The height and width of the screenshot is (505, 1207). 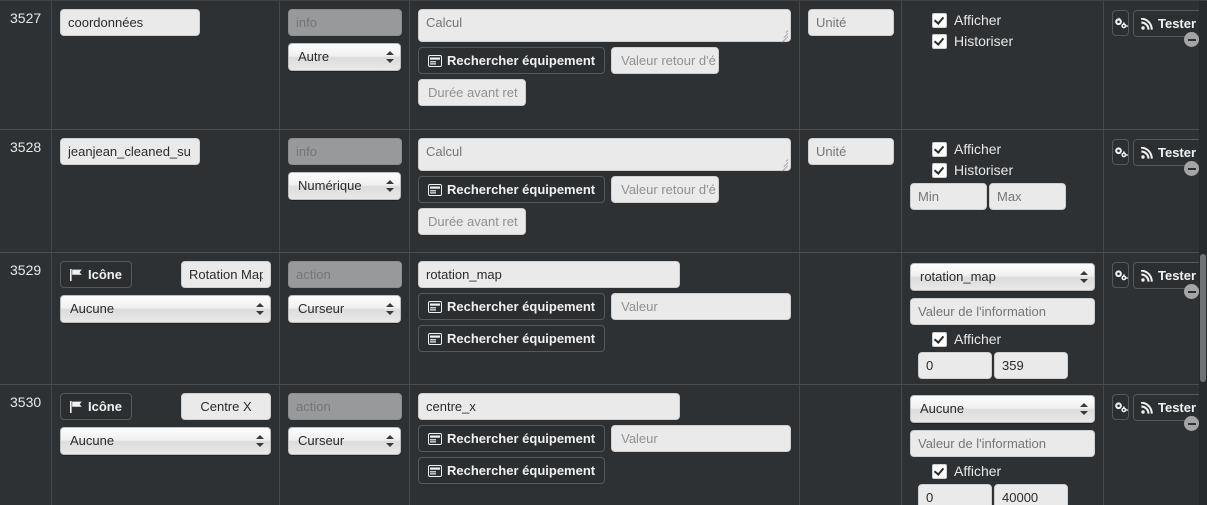 I want to click on duration-placeholder: Durée avant ret, so click(x=473, y=221).